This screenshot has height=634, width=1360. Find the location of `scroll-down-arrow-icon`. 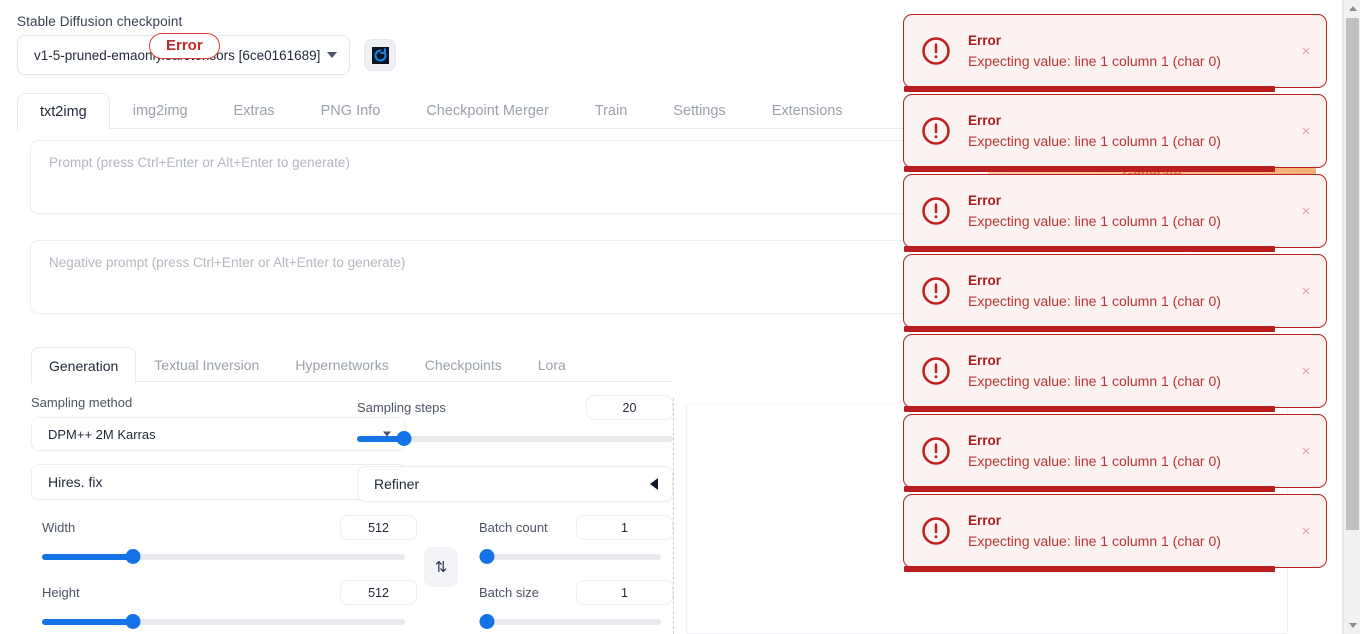

scroll-down-arrow-icon is located at coordinates (1352, 625).